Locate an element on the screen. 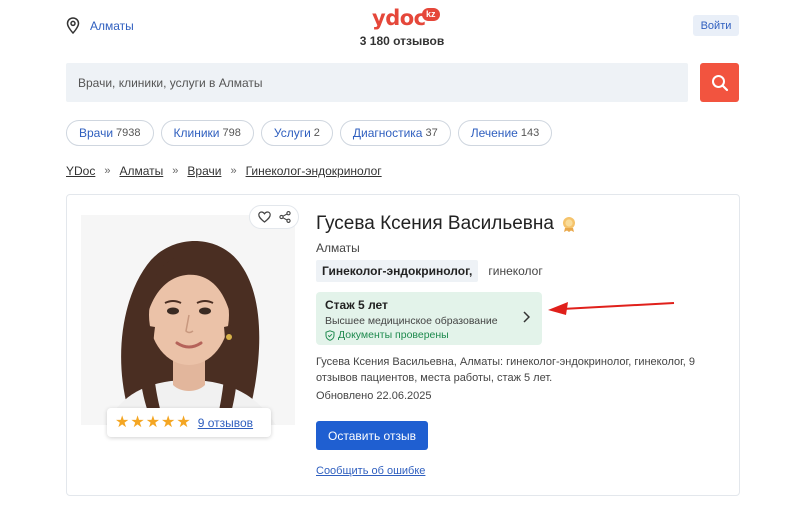 Image resolution: width=800 pixels, height=512 pixels. breadcrumb-city: Алматы is located at coordinates (141, 171).